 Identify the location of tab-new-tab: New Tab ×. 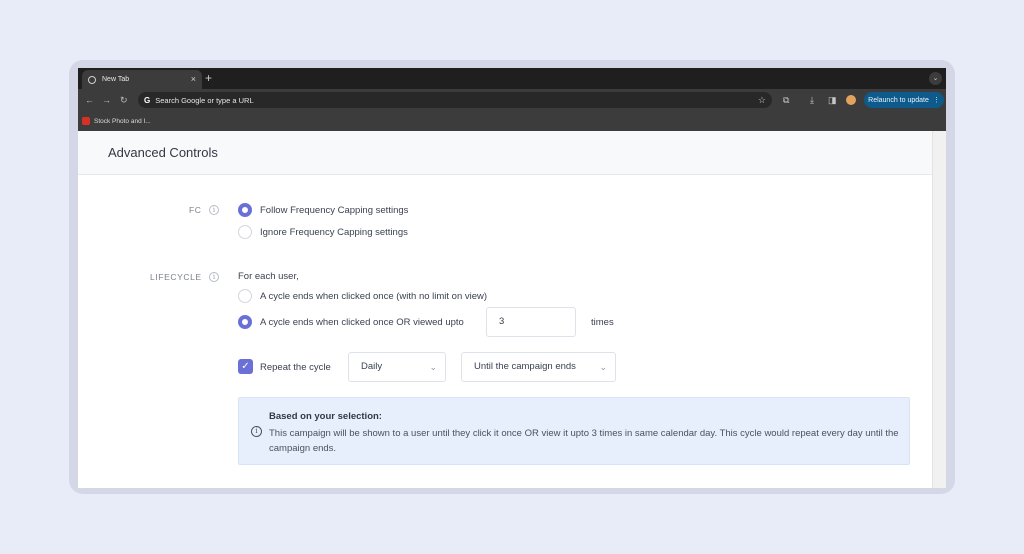
(142, 79).